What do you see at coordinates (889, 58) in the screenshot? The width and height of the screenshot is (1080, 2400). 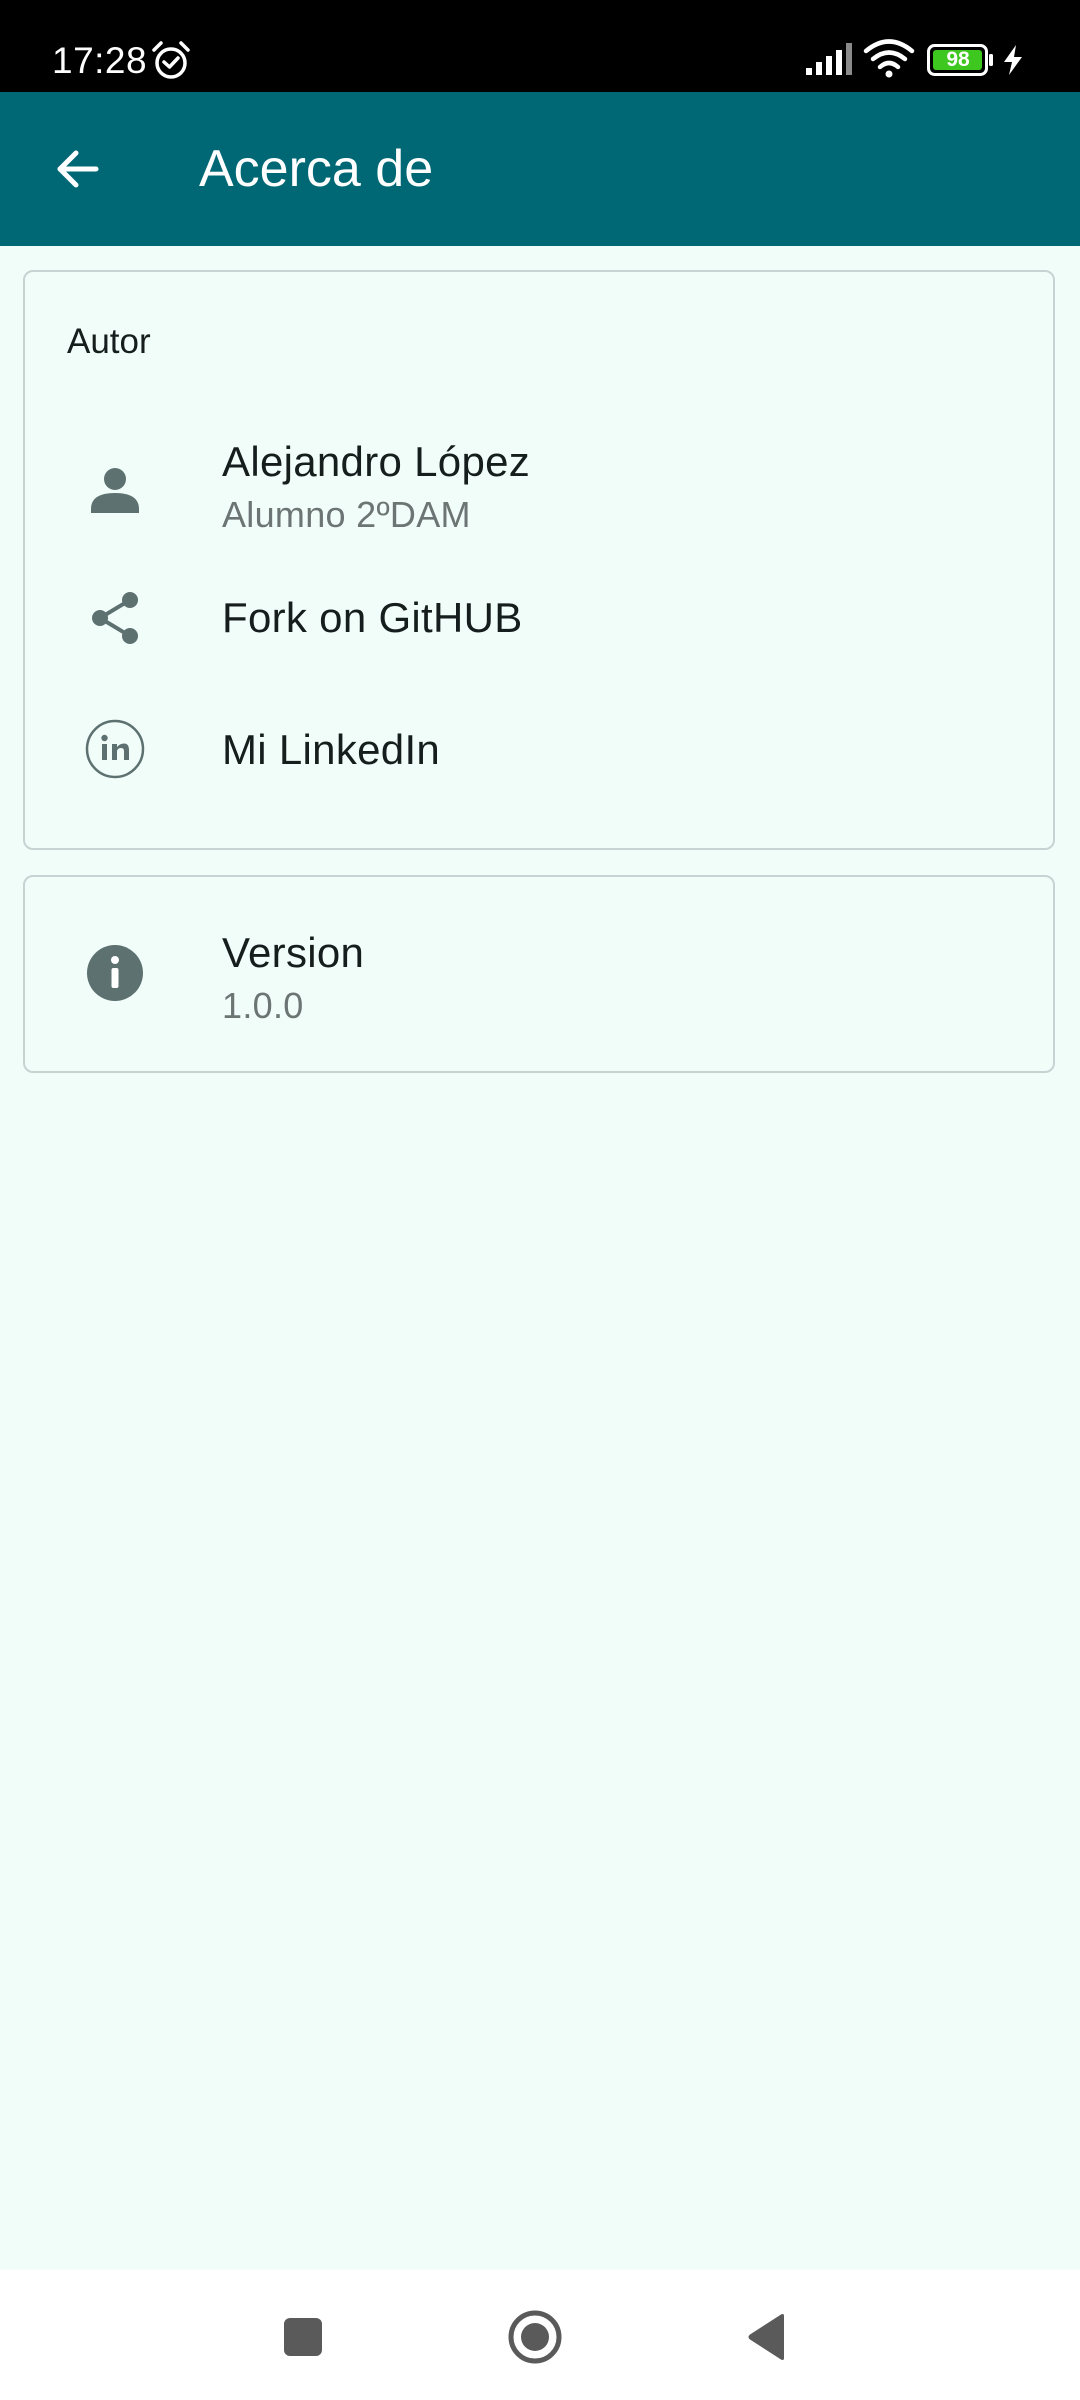 I see `wifi-icon` at bounding box center [889, 58].